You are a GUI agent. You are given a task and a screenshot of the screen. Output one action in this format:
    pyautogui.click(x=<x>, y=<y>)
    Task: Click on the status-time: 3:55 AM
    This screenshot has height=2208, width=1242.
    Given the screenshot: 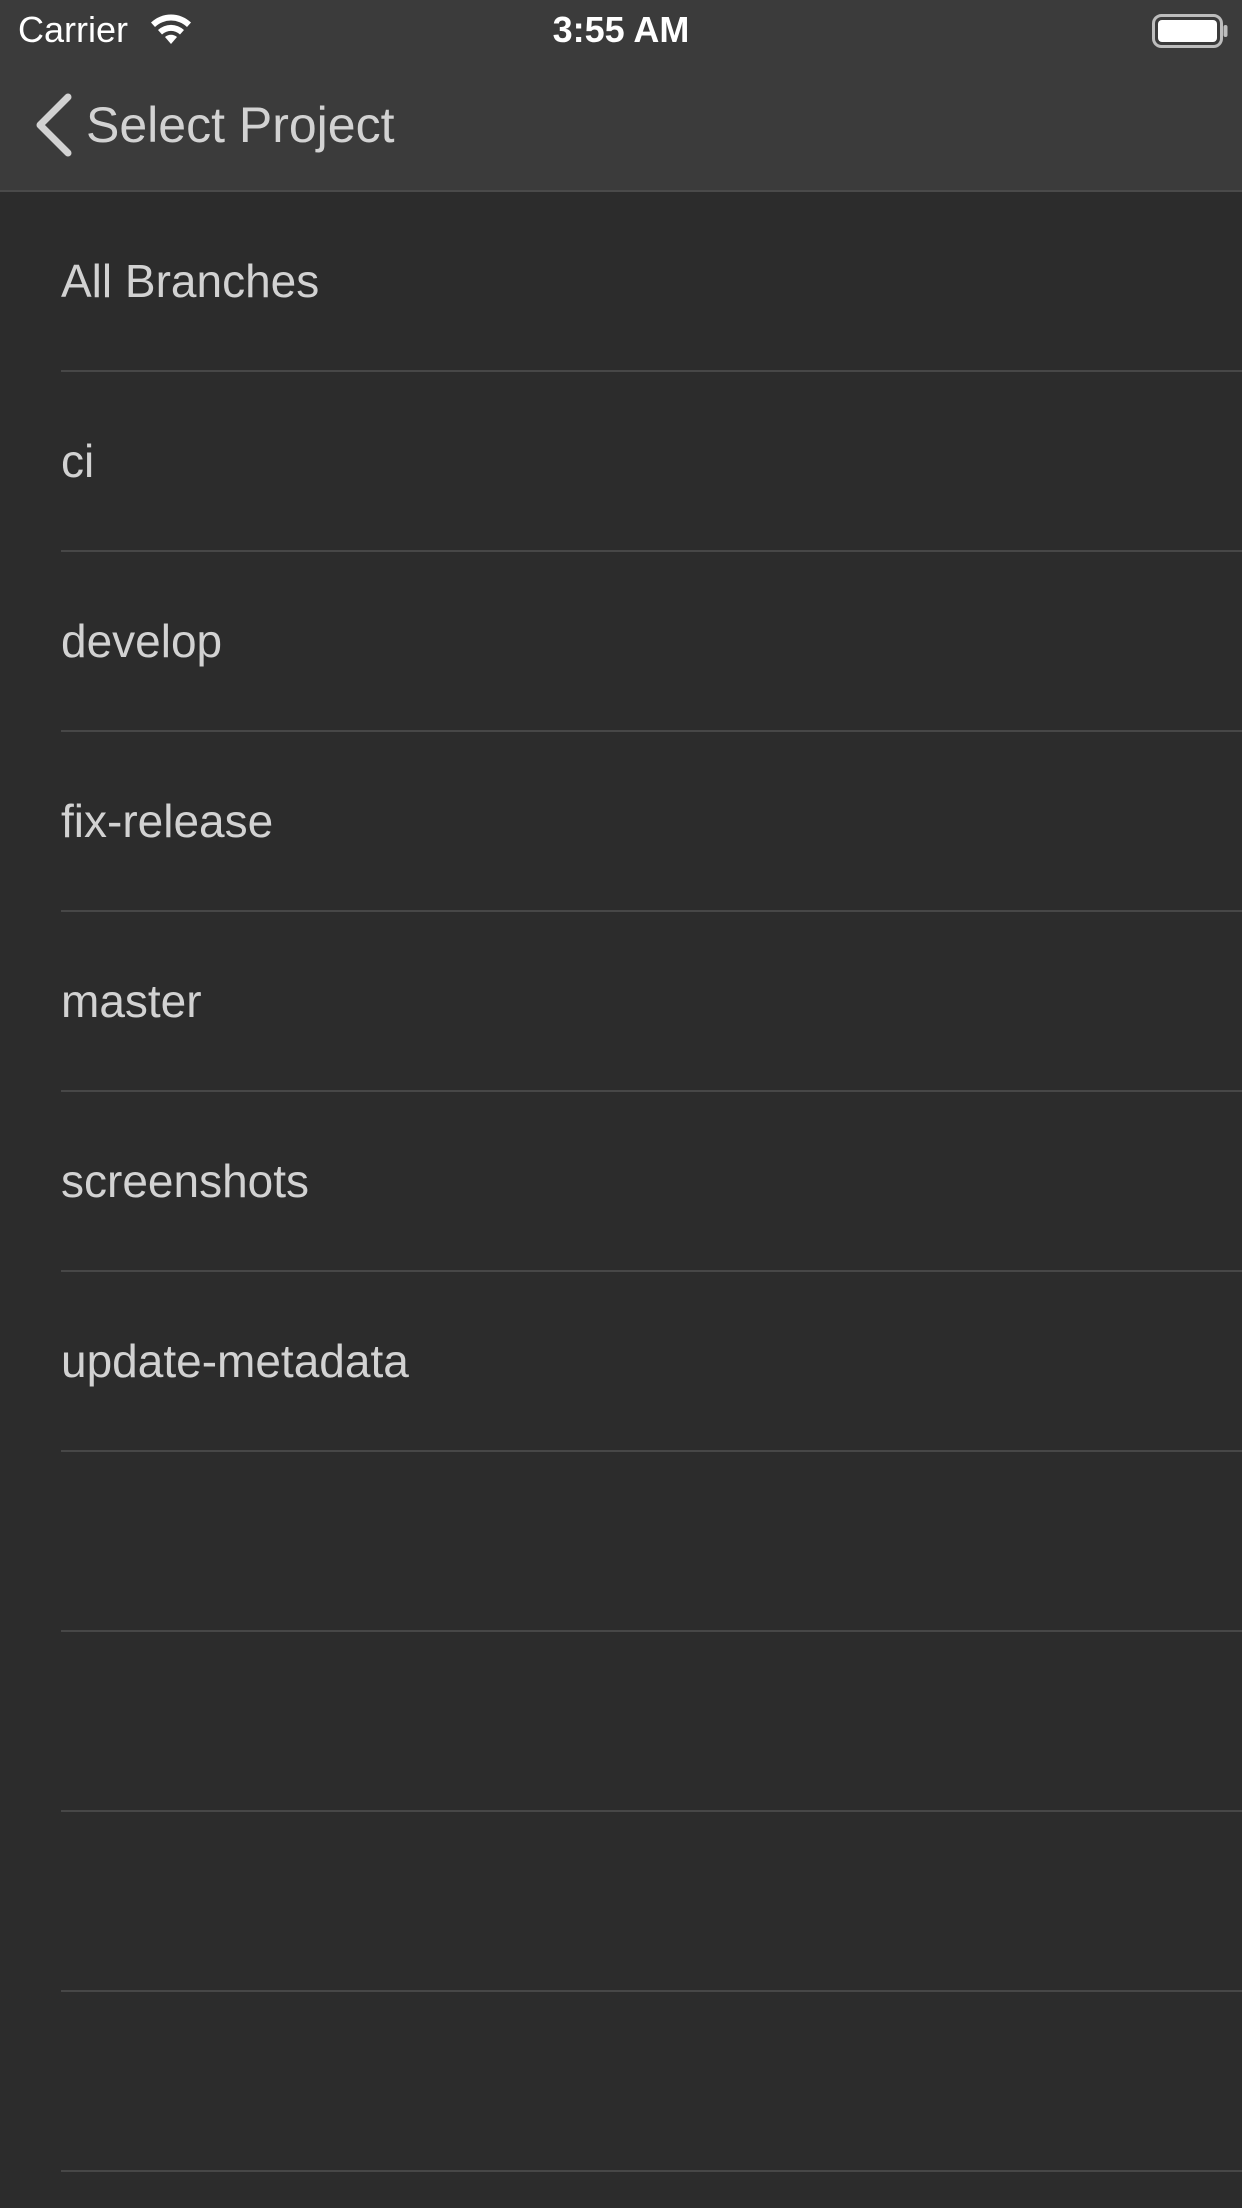 What is the action you would take?
    pyautogui.click(x=621, y=29)
    